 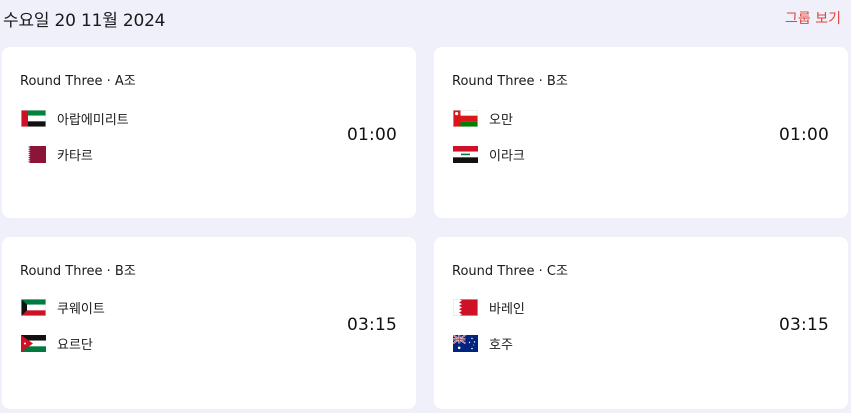 I want to click on team-name: 요르단, so click(x=75, y=345).